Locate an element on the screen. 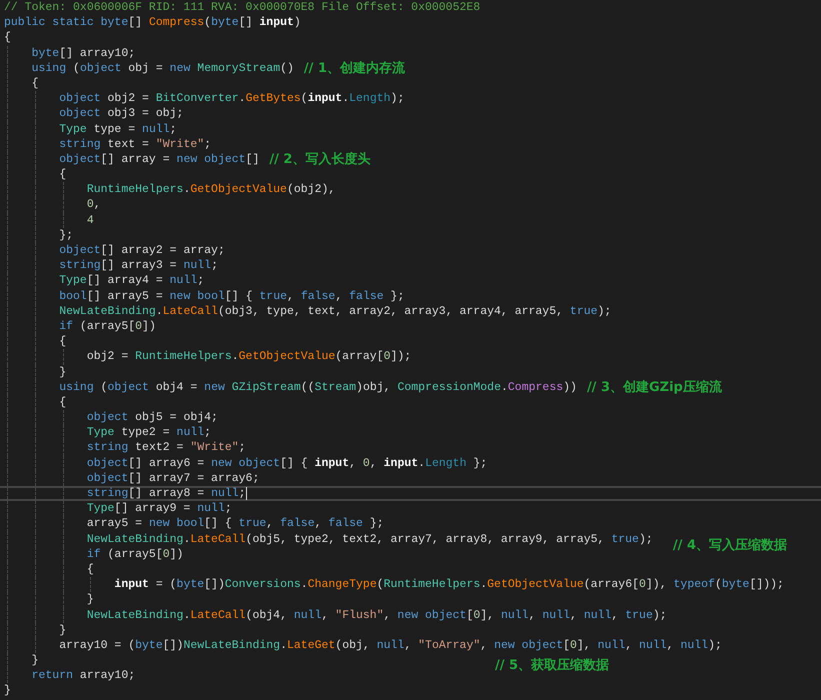 The width and height of the screenshot is (821, 700). code-line: obj2 = RuntimeHelpers.GetObjectValue(array[0]); is located at coordinates (249, 357).